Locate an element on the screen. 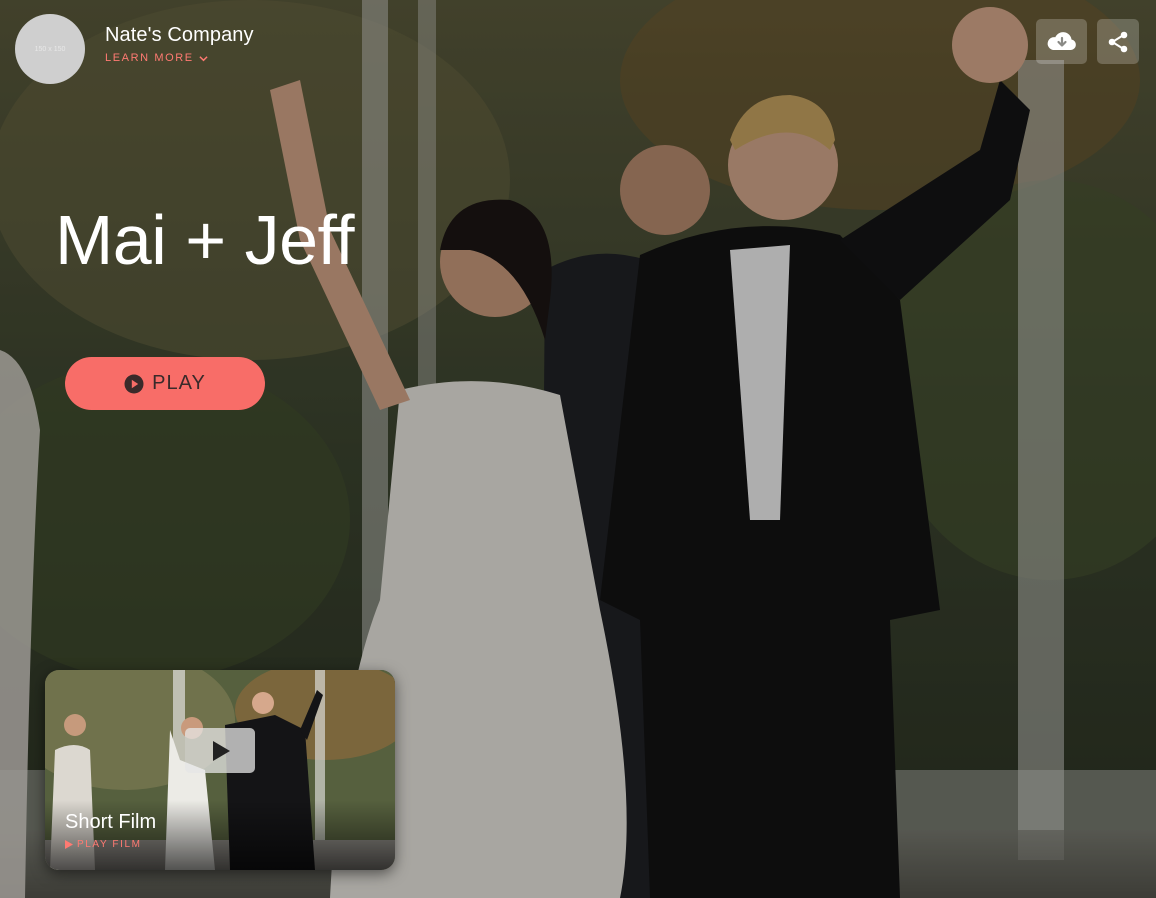 This screenshot has width=1156, height=898. short-film-card: Short Film PLAY FILM is located at coordinates (220, 770).